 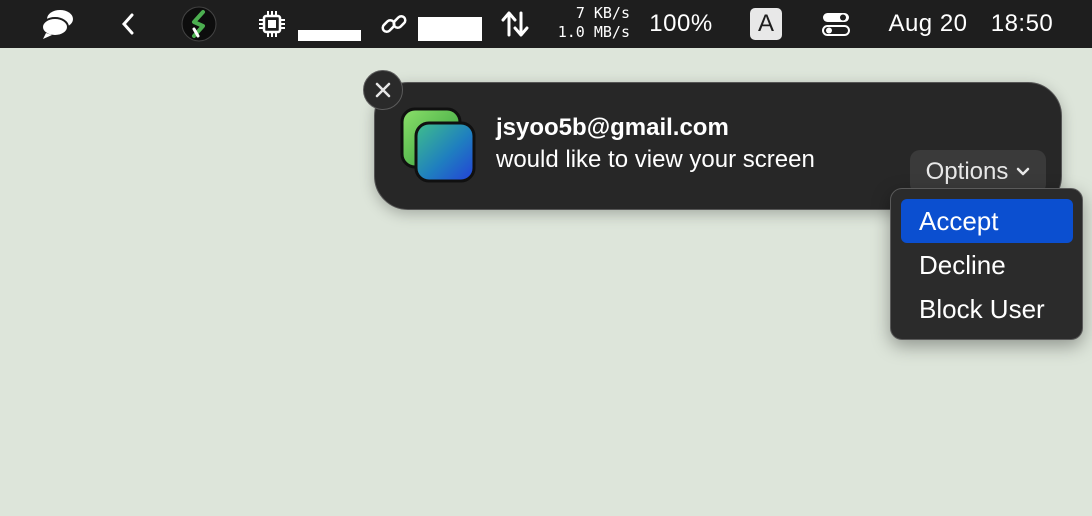 What do you see at coordinates (987, 221) in the screenshot?
I see `menu-item-accept: Accept` at bounding box center [987, 221].